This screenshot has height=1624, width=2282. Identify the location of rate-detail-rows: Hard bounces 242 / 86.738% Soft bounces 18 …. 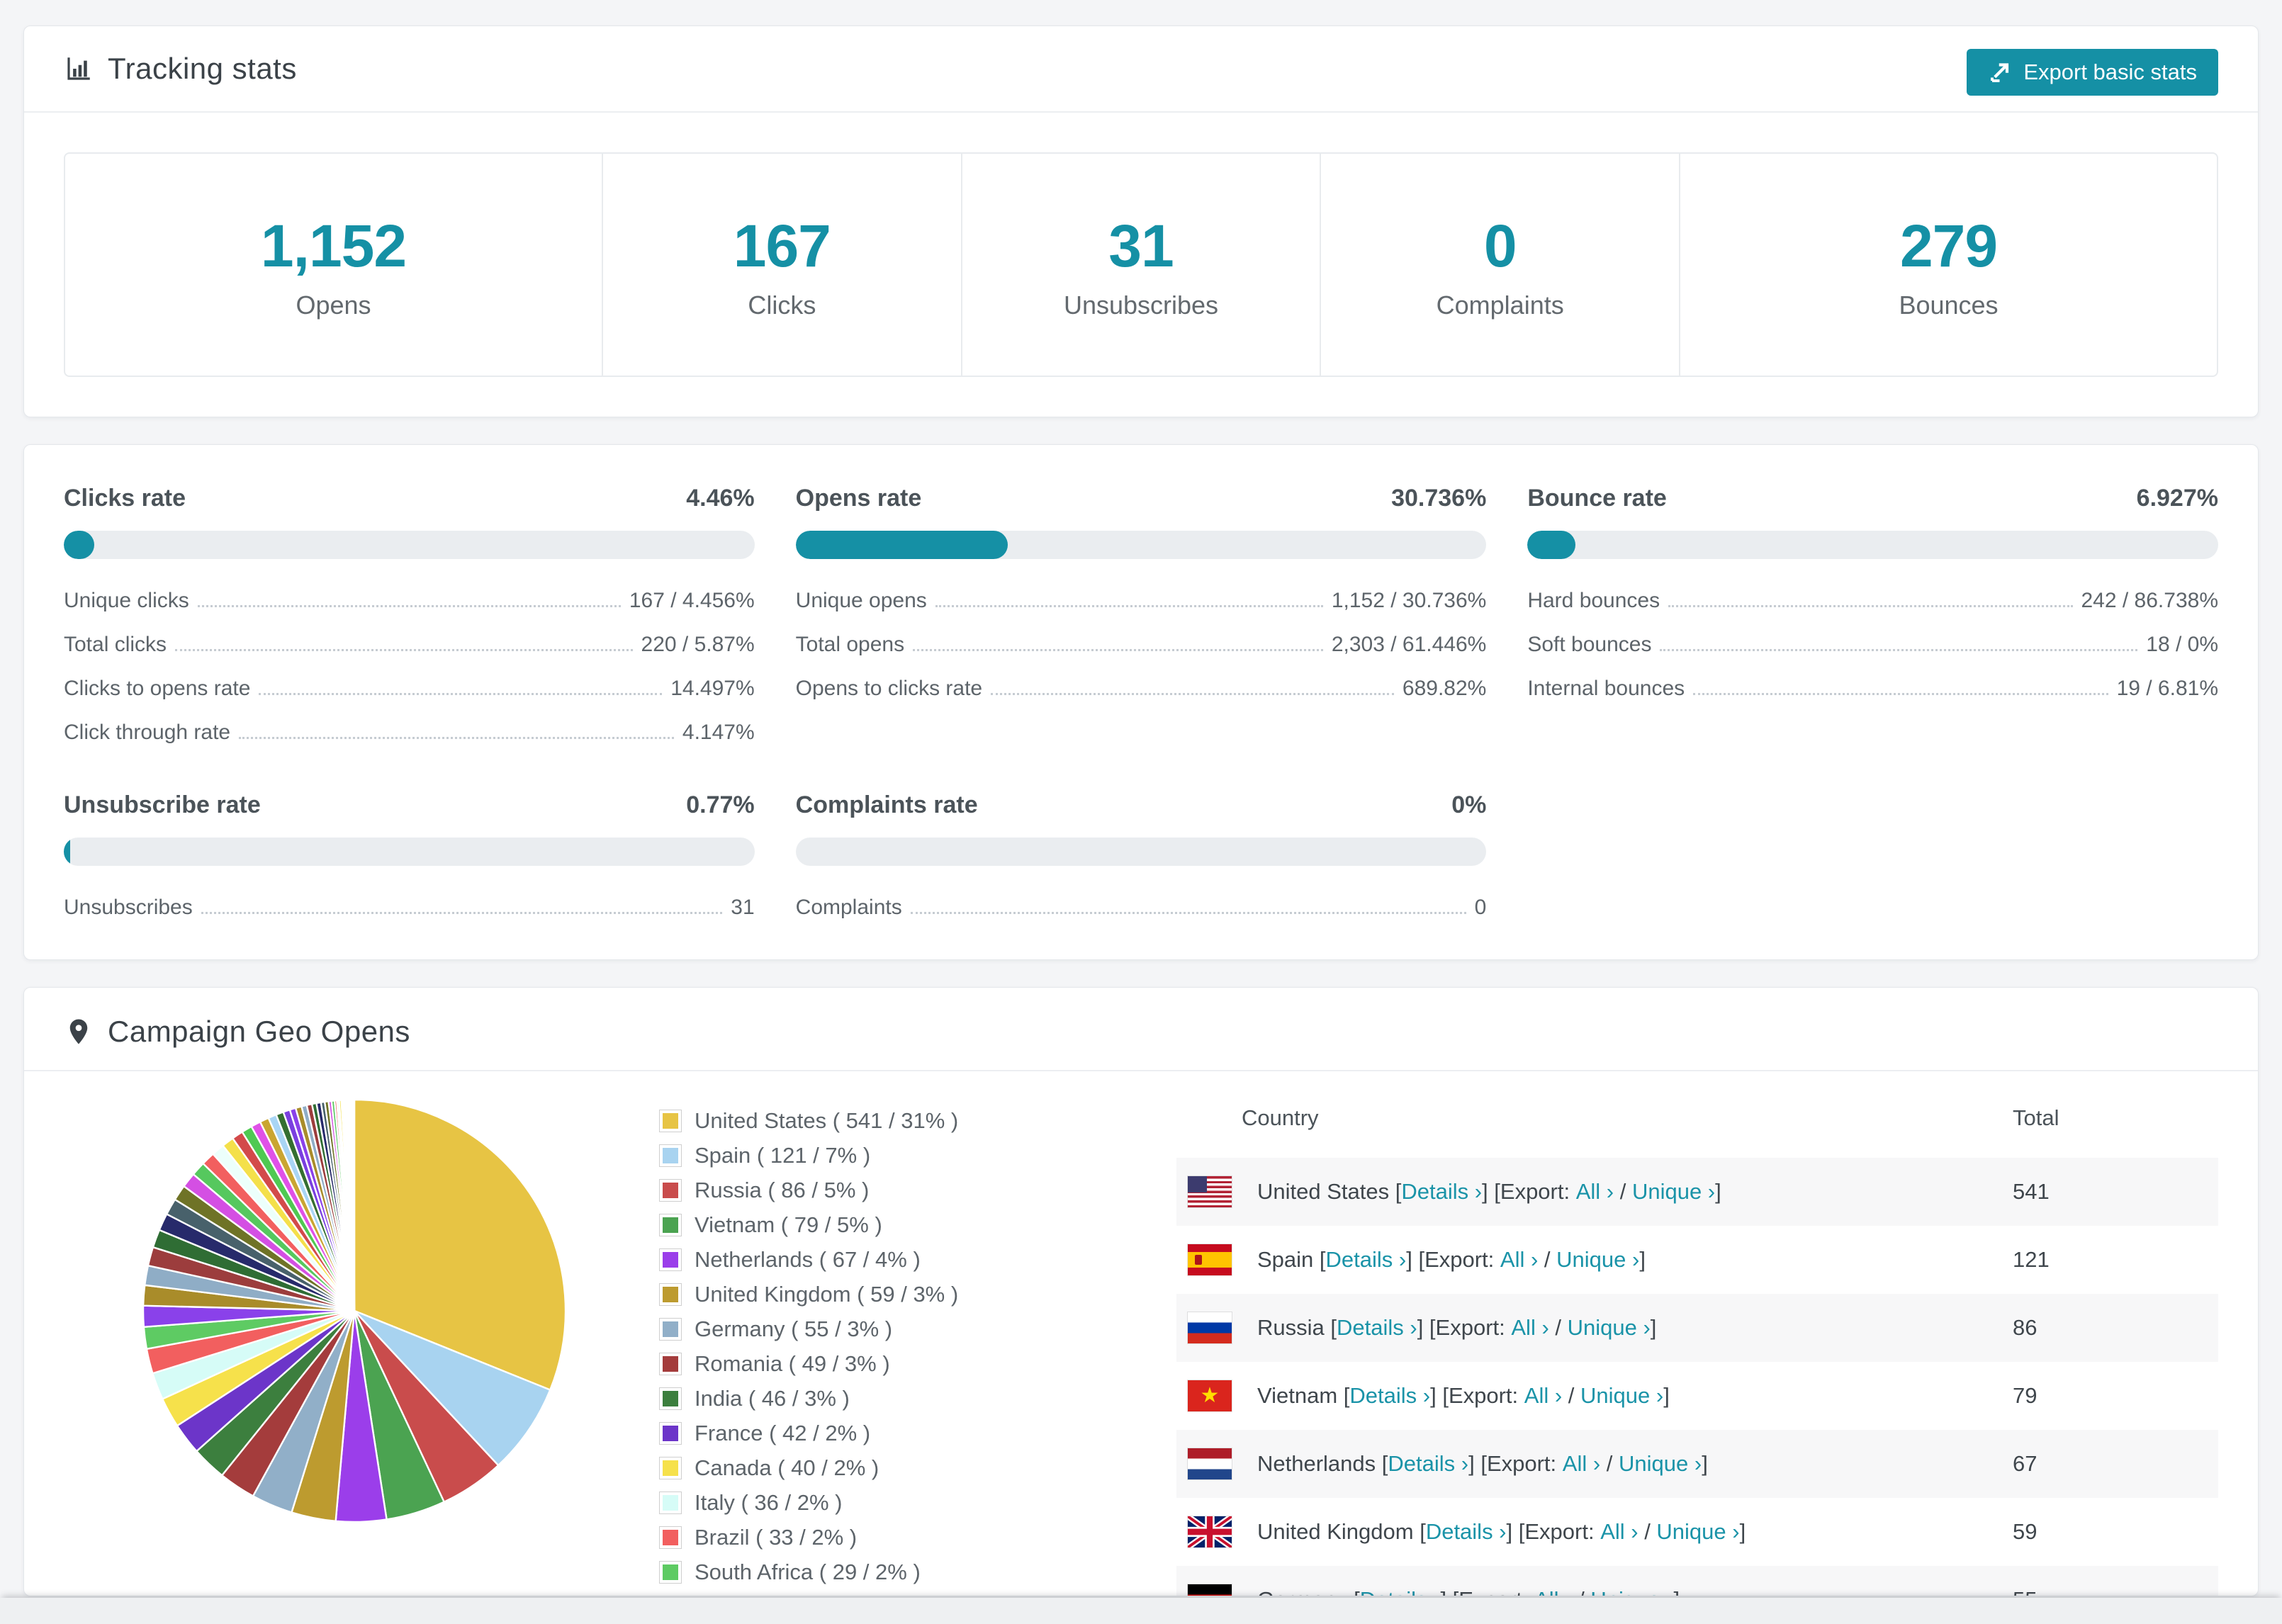
(1872, 645).